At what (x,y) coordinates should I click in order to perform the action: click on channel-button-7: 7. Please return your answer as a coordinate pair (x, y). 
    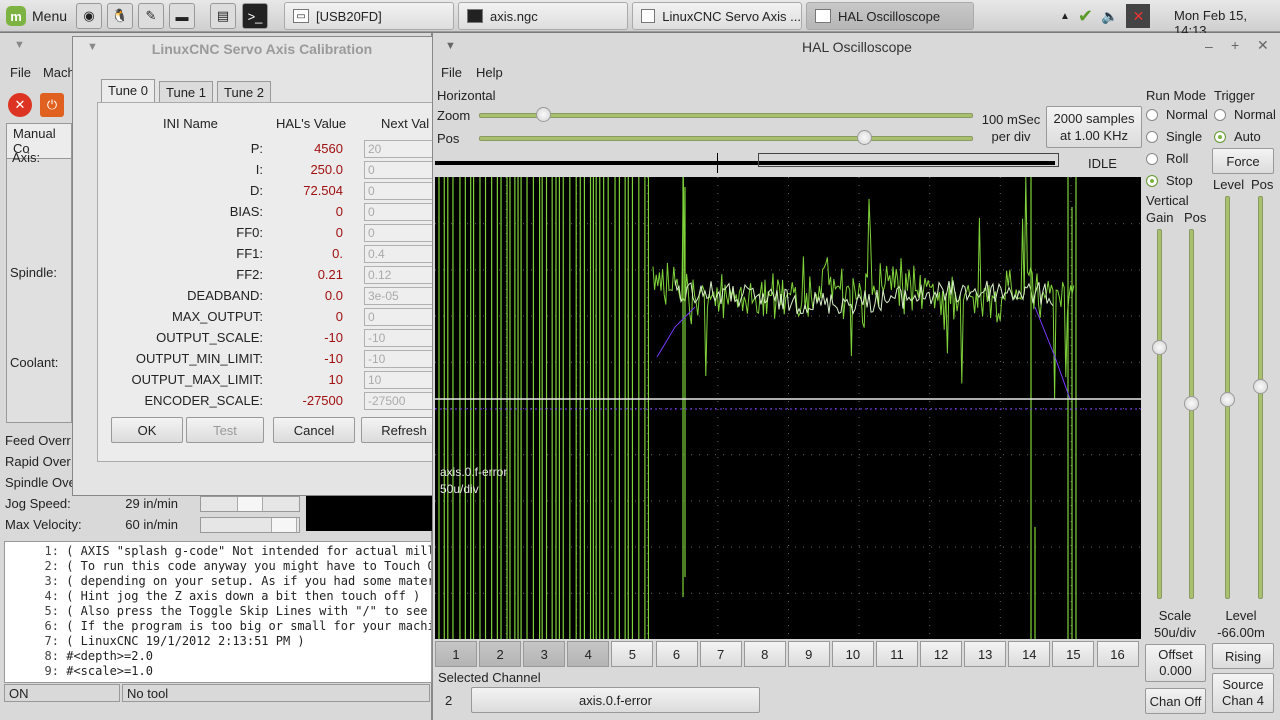
    Looking at the image, I should click on (720, 654).